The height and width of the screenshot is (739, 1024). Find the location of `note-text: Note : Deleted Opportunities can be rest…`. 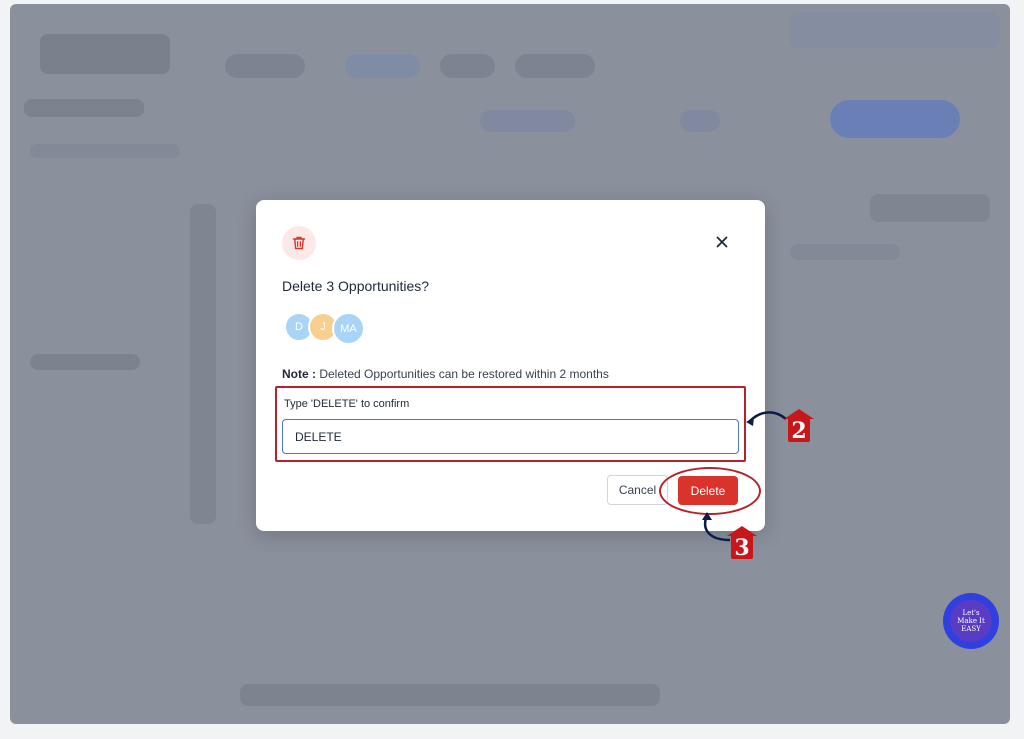

note-text: Note : Deleted Opportunities can be rest… is located at coordinates (445, 374).